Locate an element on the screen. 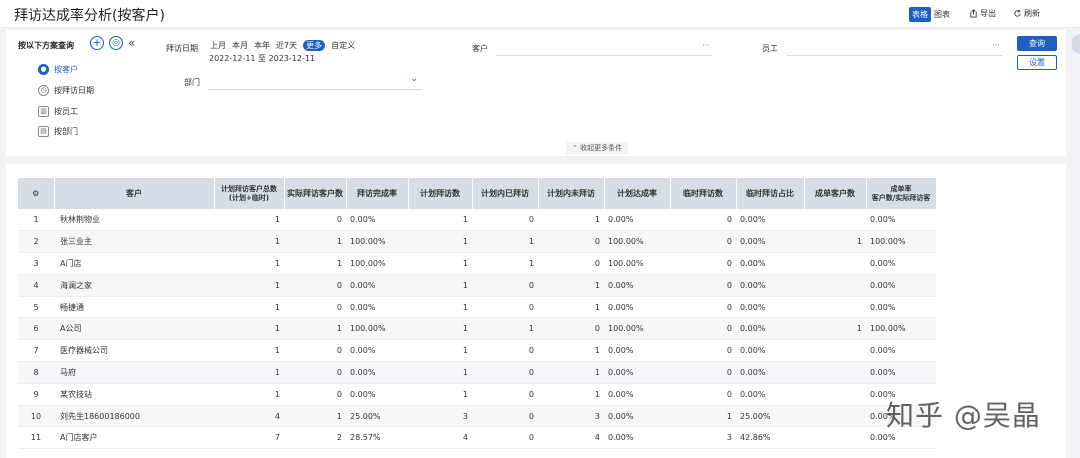 This screenshot has height=458, width=1080. table-cell: A门店客户 is located at coordinates (134, 438).